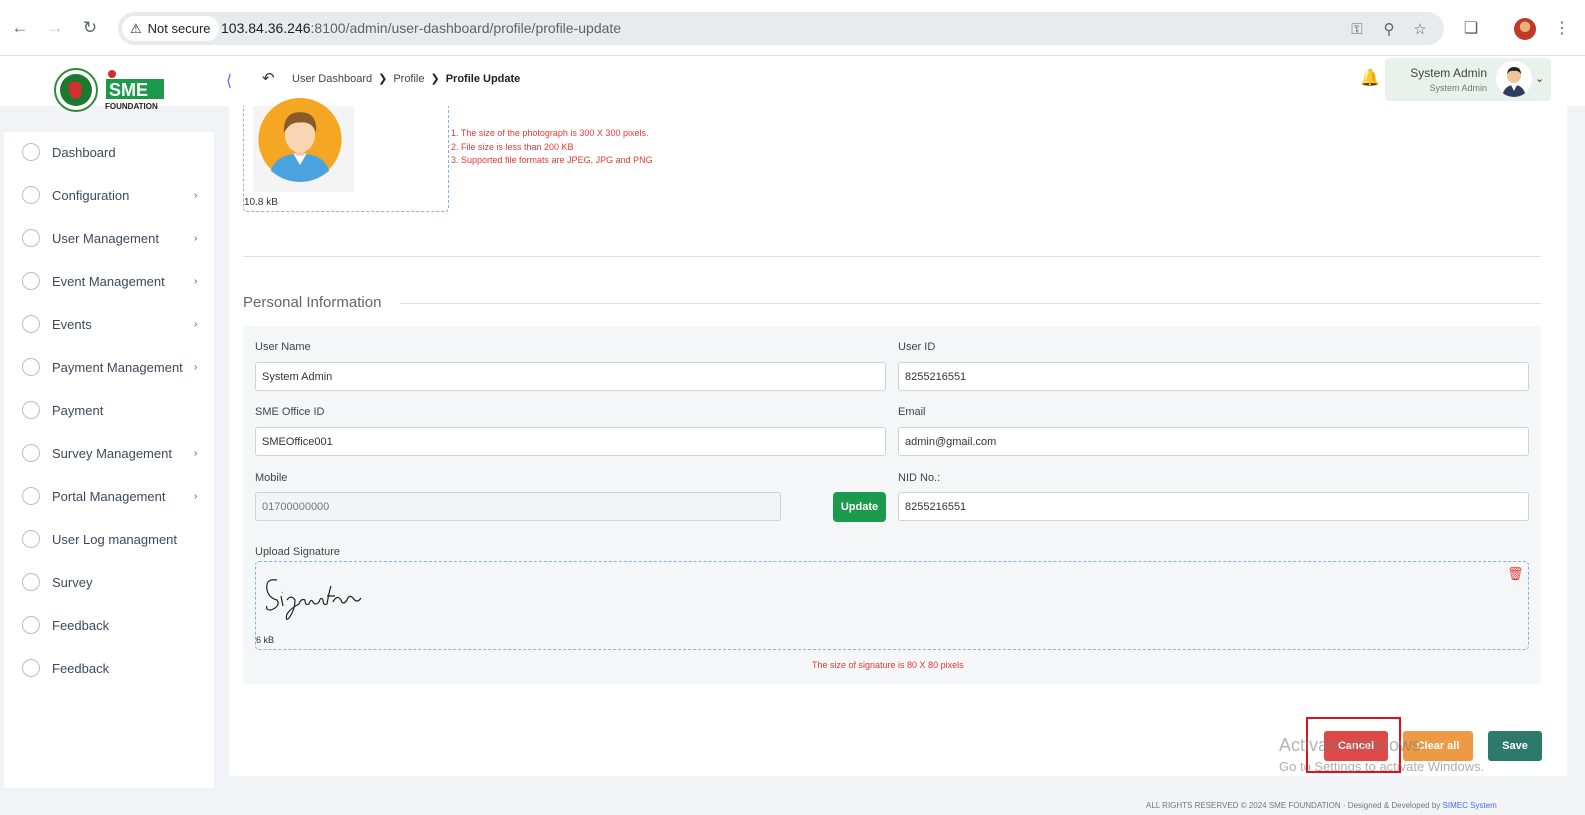 Image resolution: width=1585 pixels, height=815 pixels. What do you see at coordinates (919, 478) in the screenshot?
I see `nid-label: NID No.:` at bounding box center [919, 478].